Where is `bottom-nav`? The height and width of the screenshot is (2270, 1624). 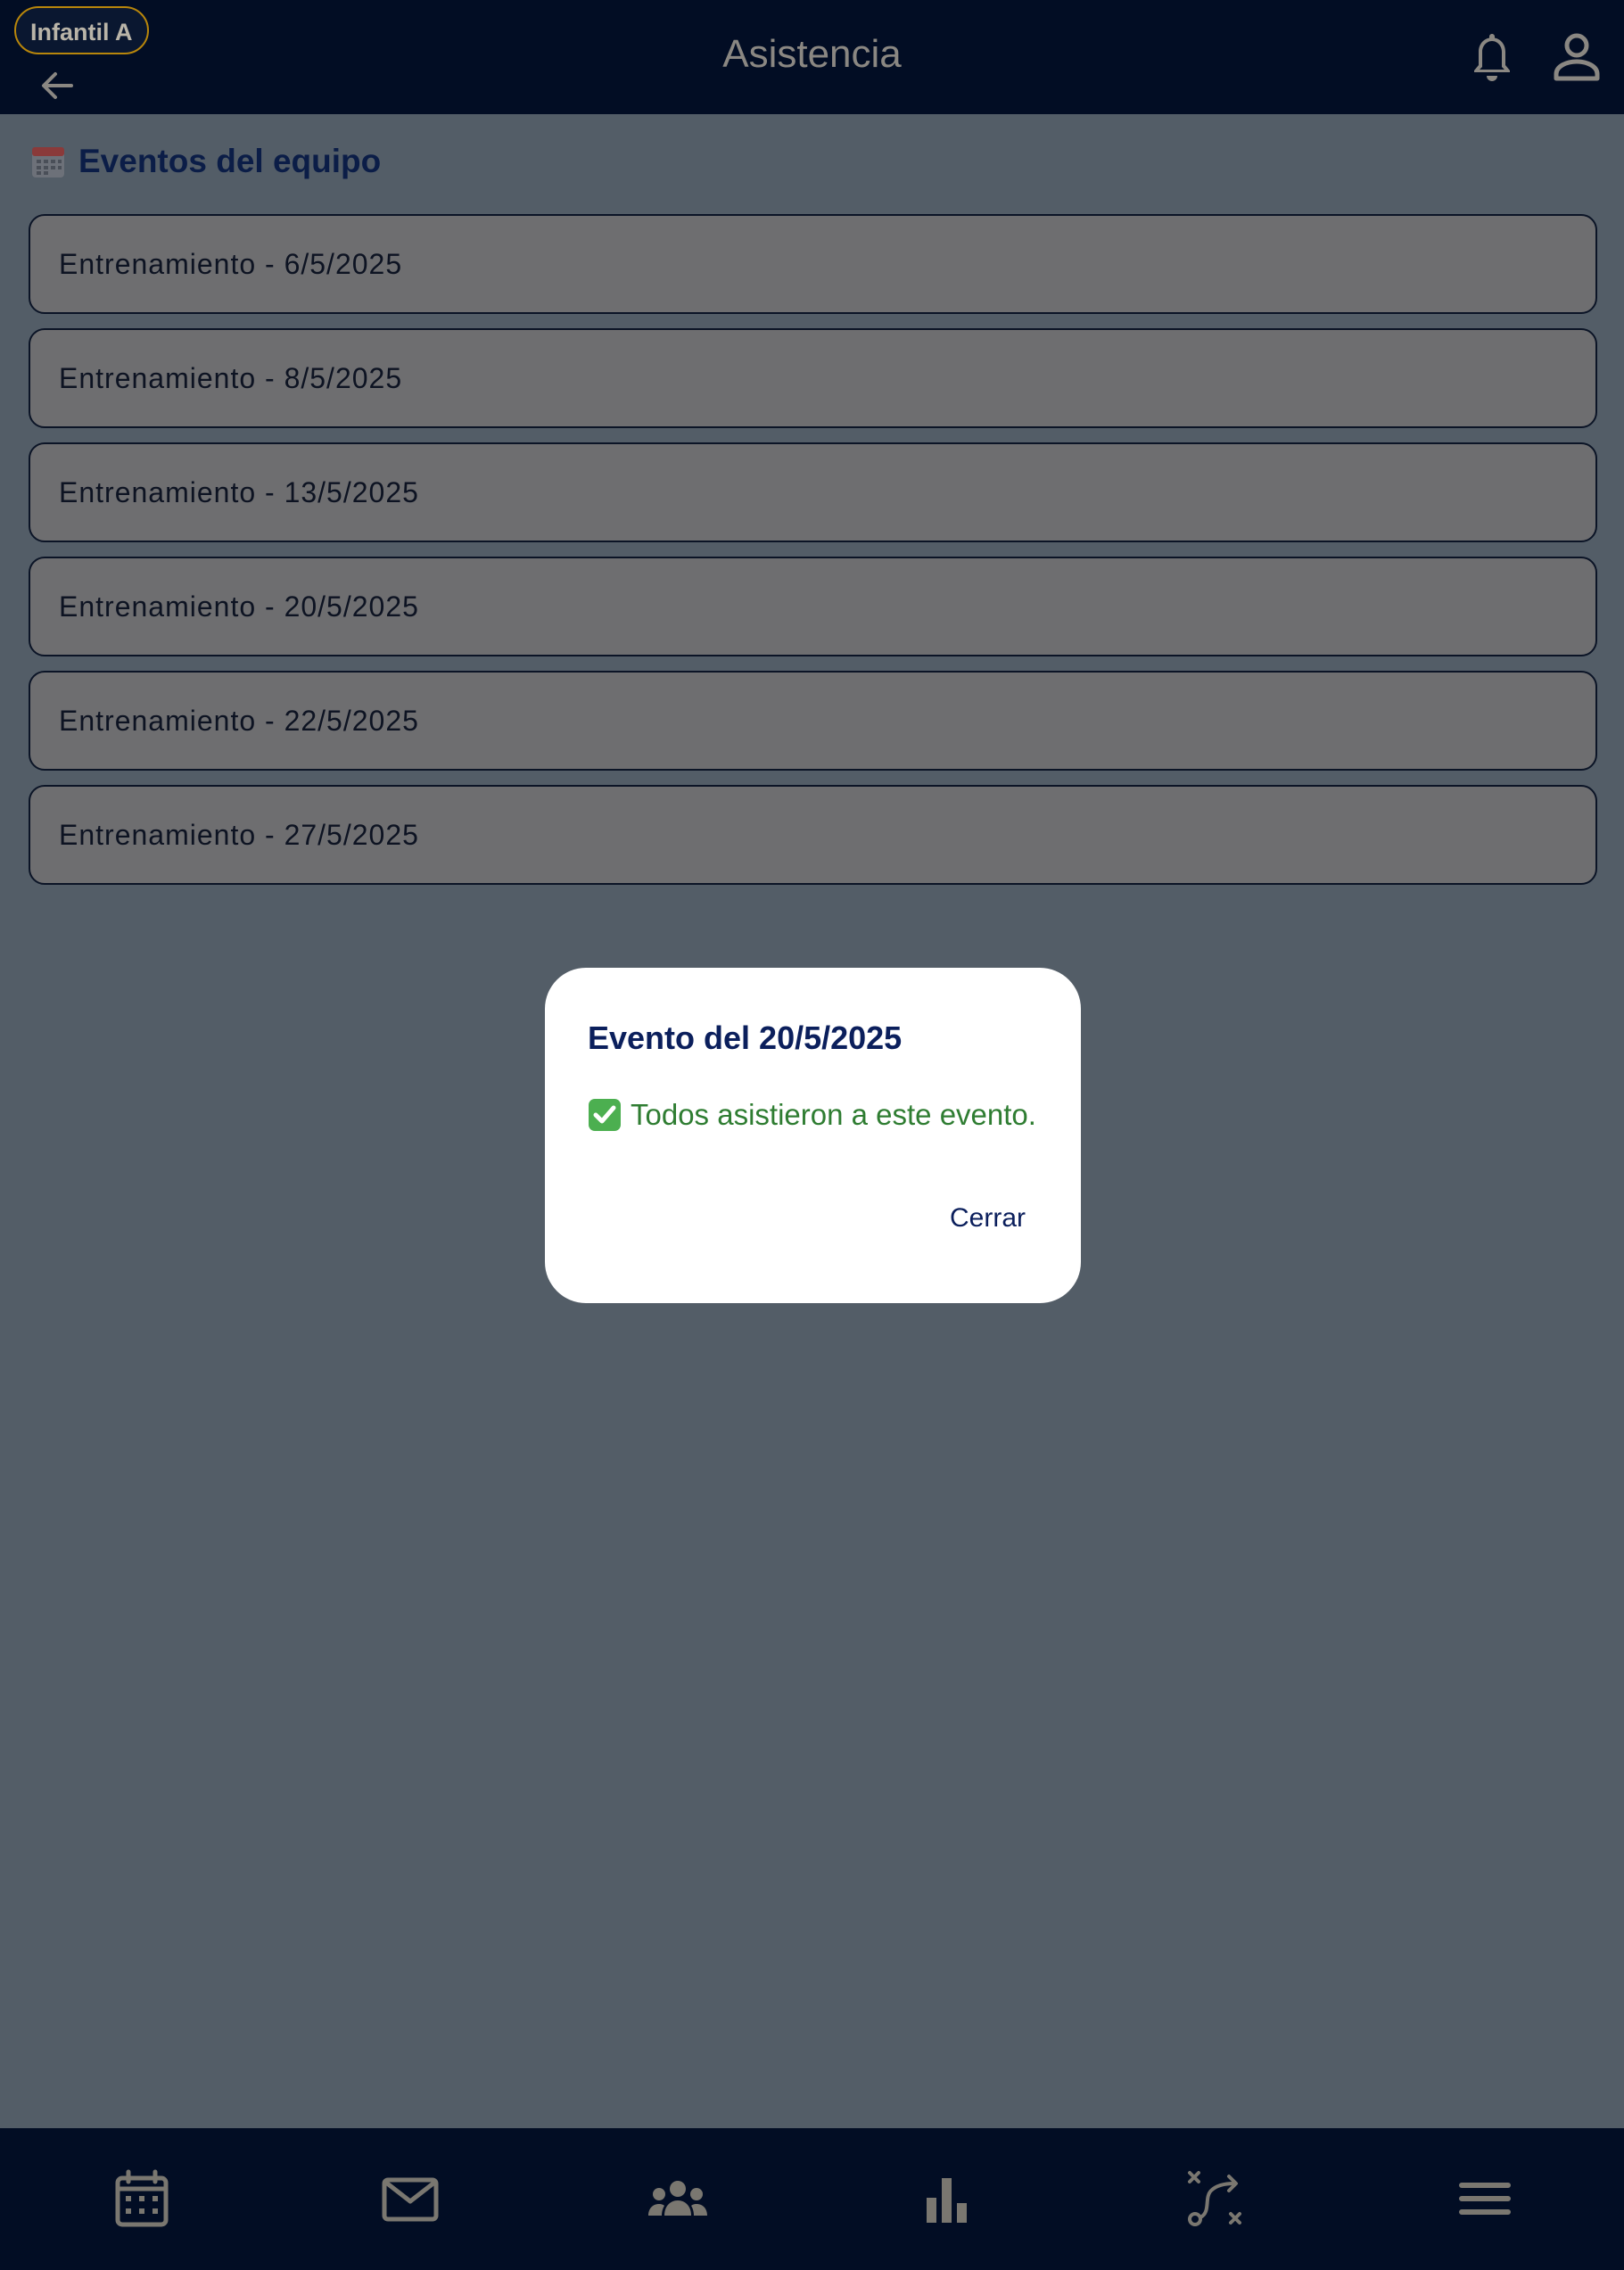
bottom-nav is located at coordinates (812, 2199).